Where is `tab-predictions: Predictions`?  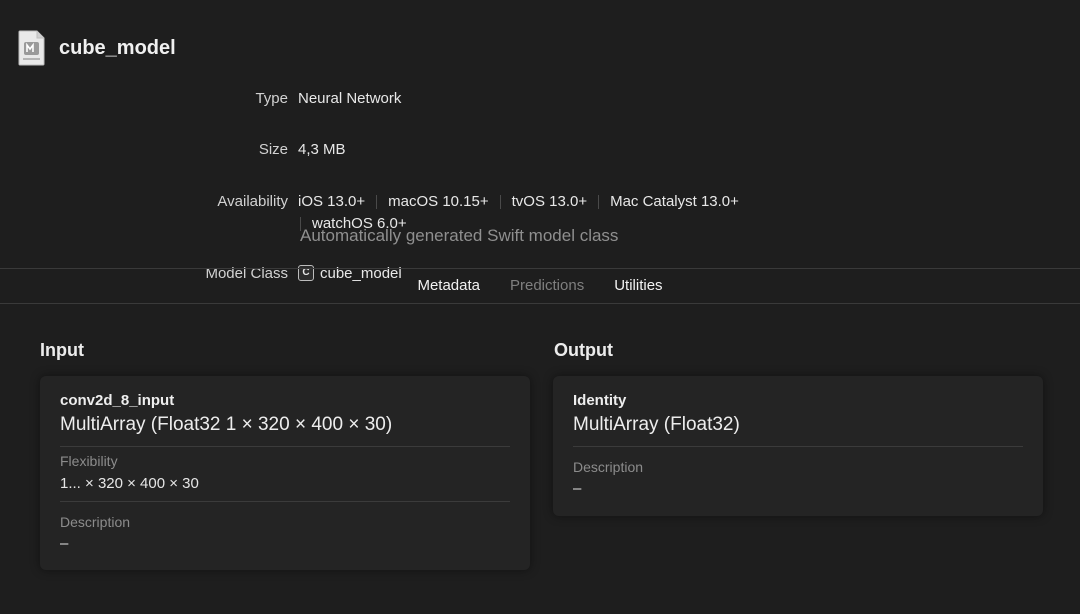
tab-predictions: Predictions is located at coordinates (547, 285).